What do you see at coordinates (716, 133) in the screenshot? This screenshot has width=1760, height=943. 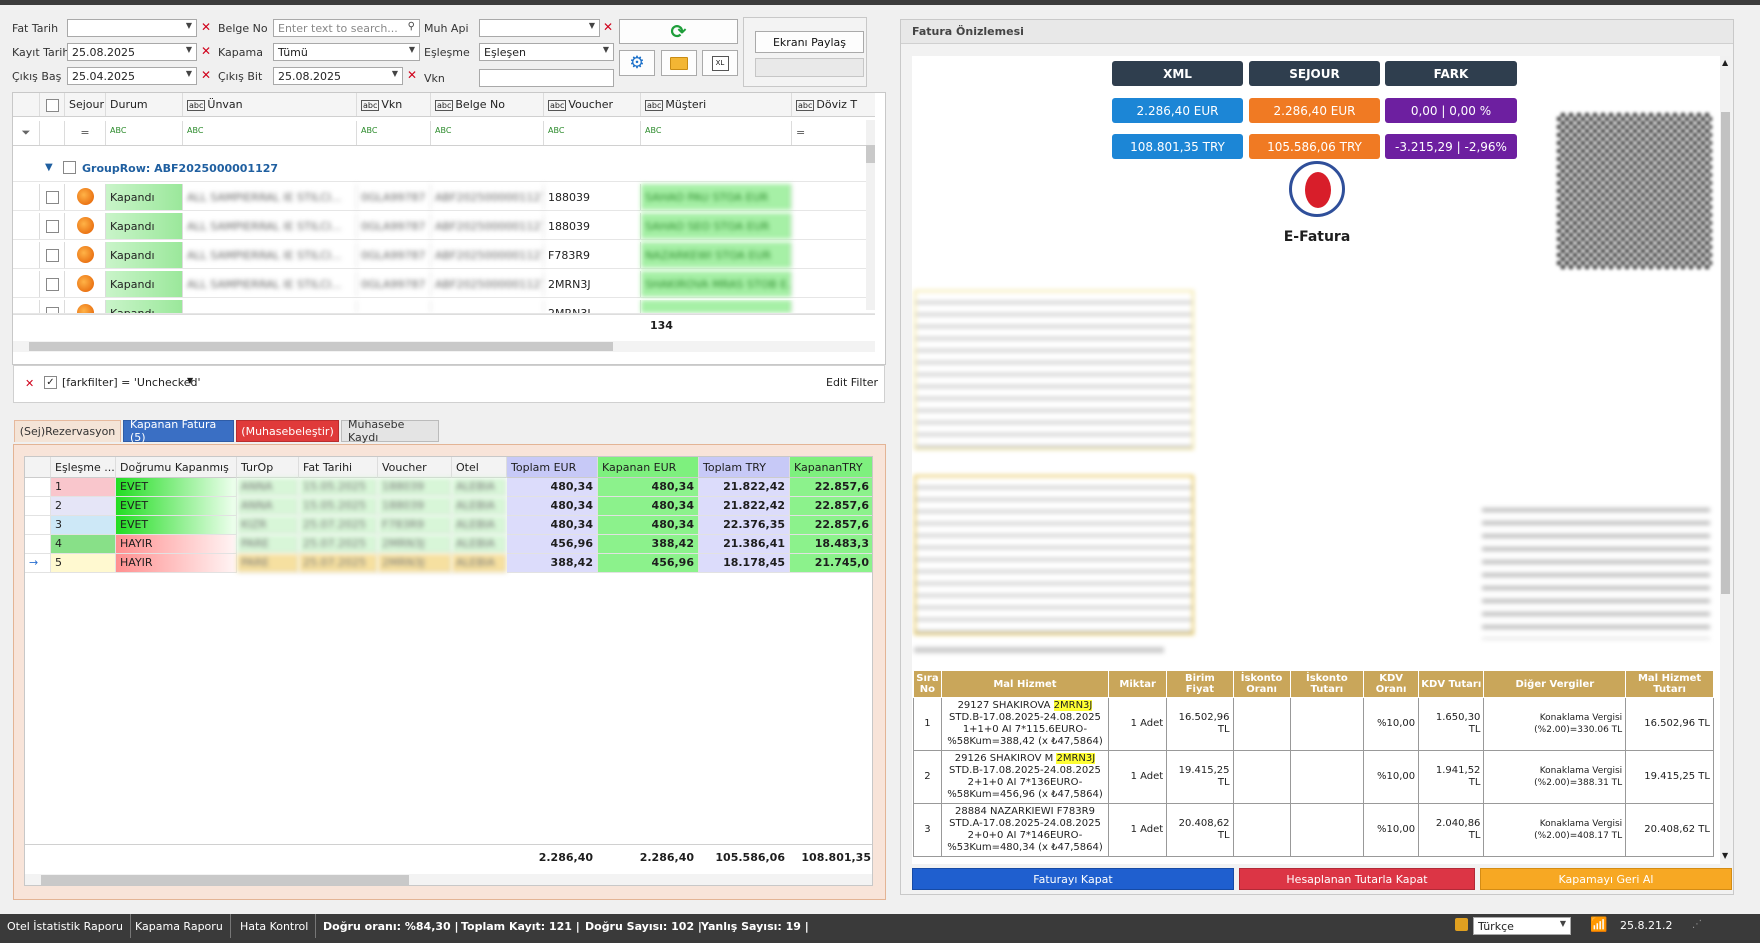 I see `filter-musteri: ABC` at bounding box center [716, 133].